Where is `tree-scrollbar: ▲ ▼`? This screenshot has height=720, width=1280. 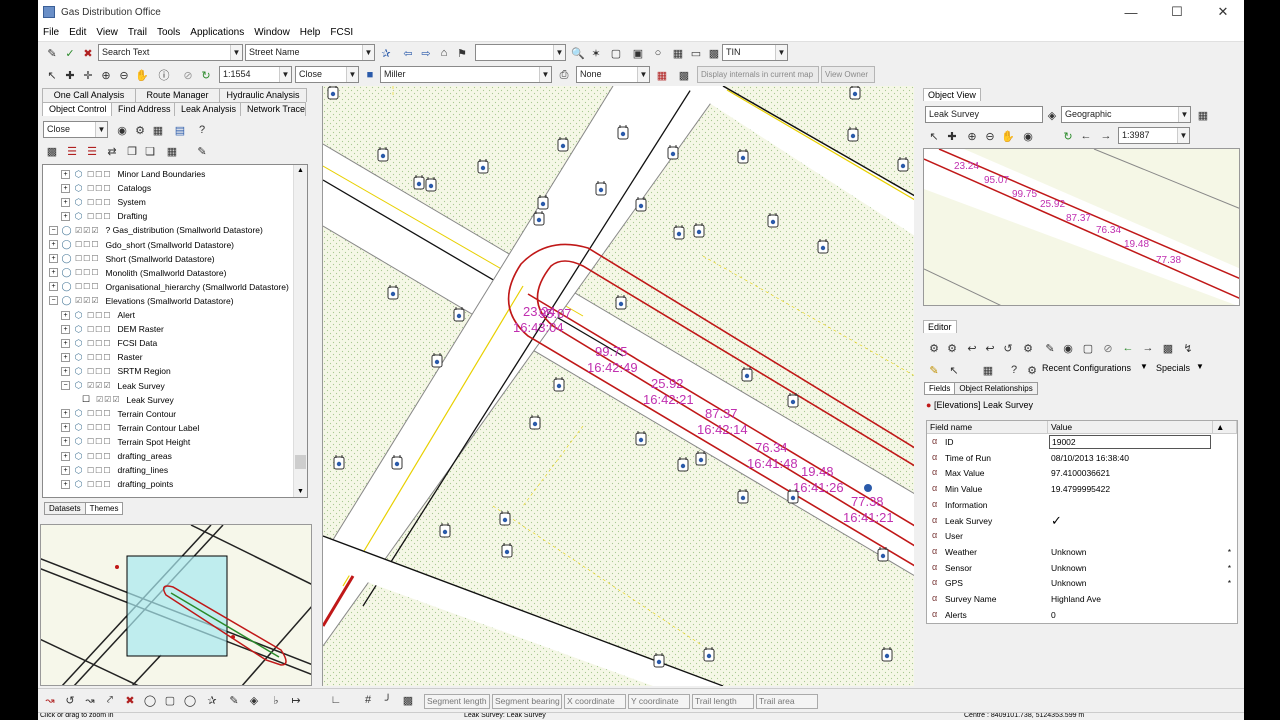
tree-scrollbar: ▲ ▼ is located at coordinates (300, 331).